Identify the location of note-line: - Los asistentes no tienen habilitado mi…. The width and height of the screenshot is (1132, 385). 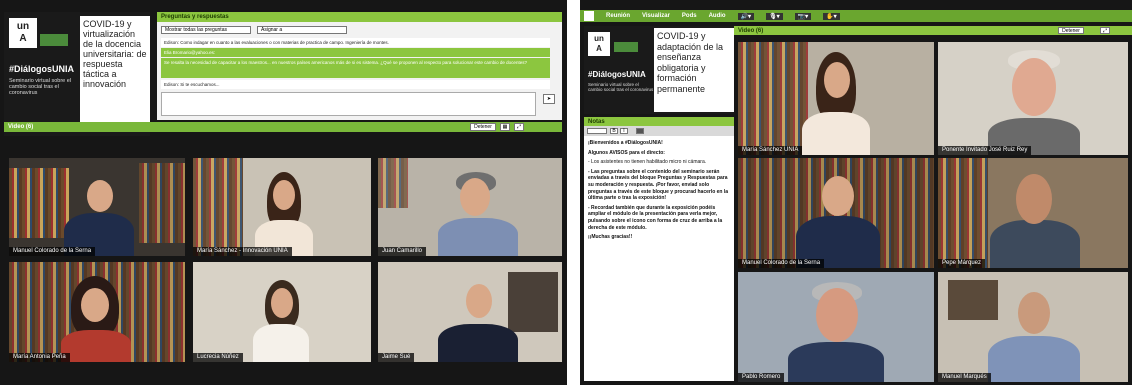
(647, 162).